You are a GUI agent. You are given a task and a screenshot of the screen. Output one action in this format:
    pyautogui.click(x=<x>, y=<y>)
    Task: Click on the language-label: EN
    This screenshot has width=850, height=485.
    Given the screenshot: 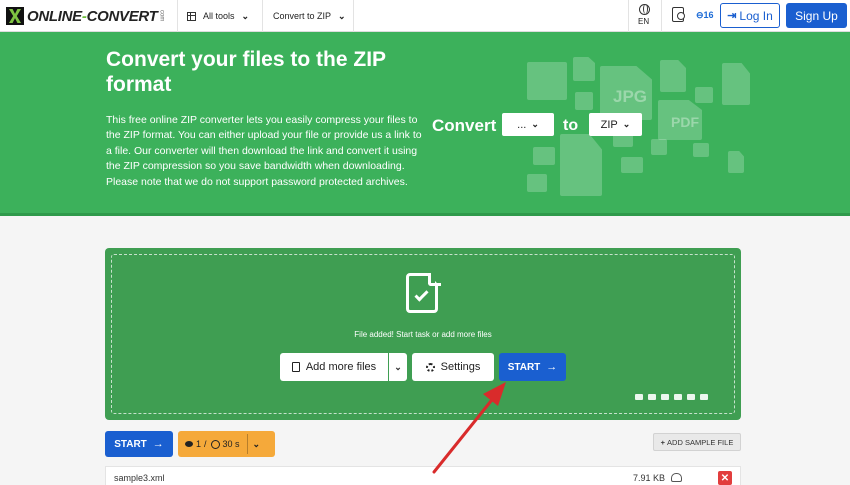 What is the action you would take?
    pyautogui.click(x=643, y=21)
    